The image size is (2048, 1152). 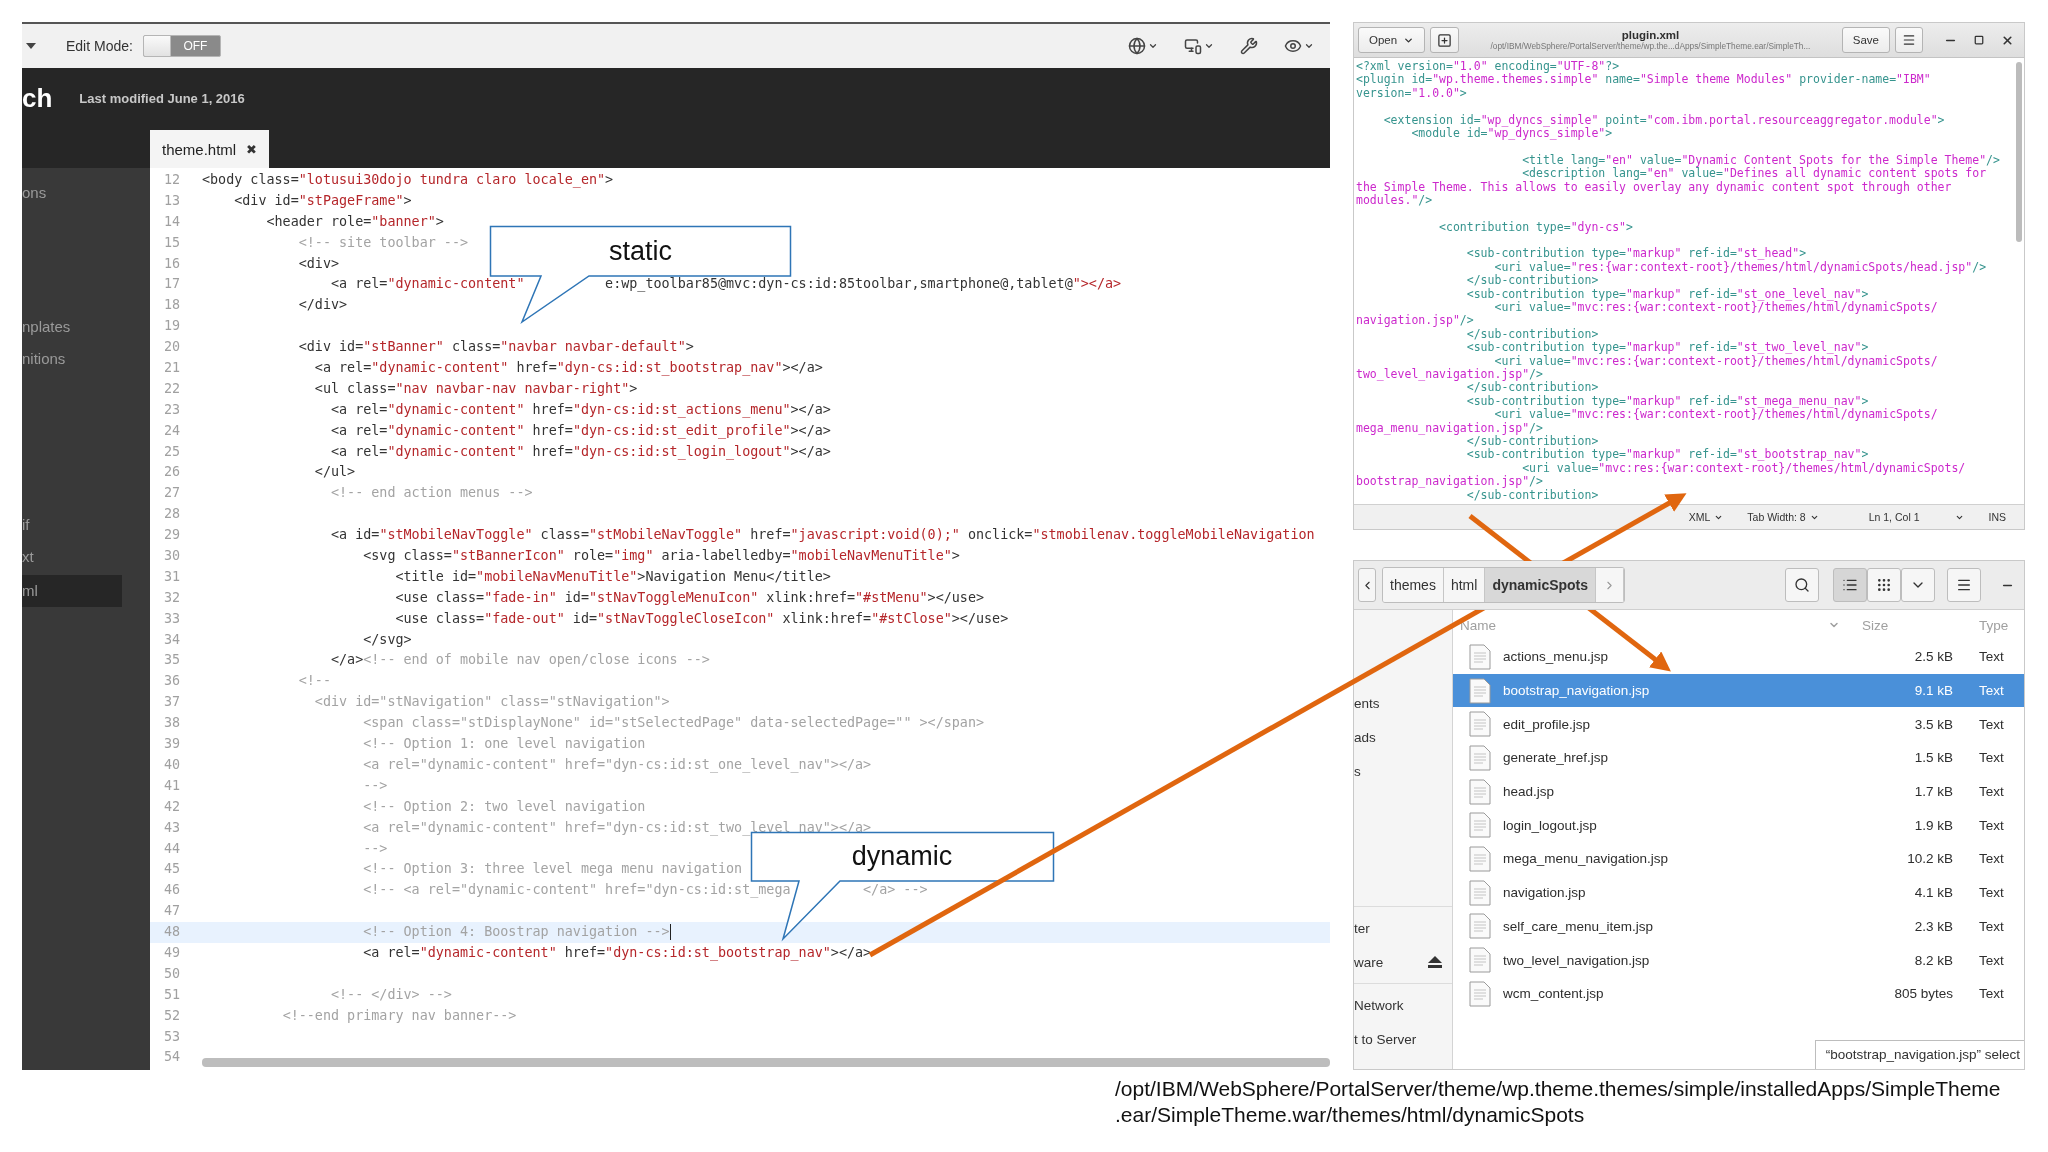 What do you see at coordinates (504, 806) in the screenshot?
I see `code-line: <!-- Option 2: two level navigation` at bounding box center [504, 806].